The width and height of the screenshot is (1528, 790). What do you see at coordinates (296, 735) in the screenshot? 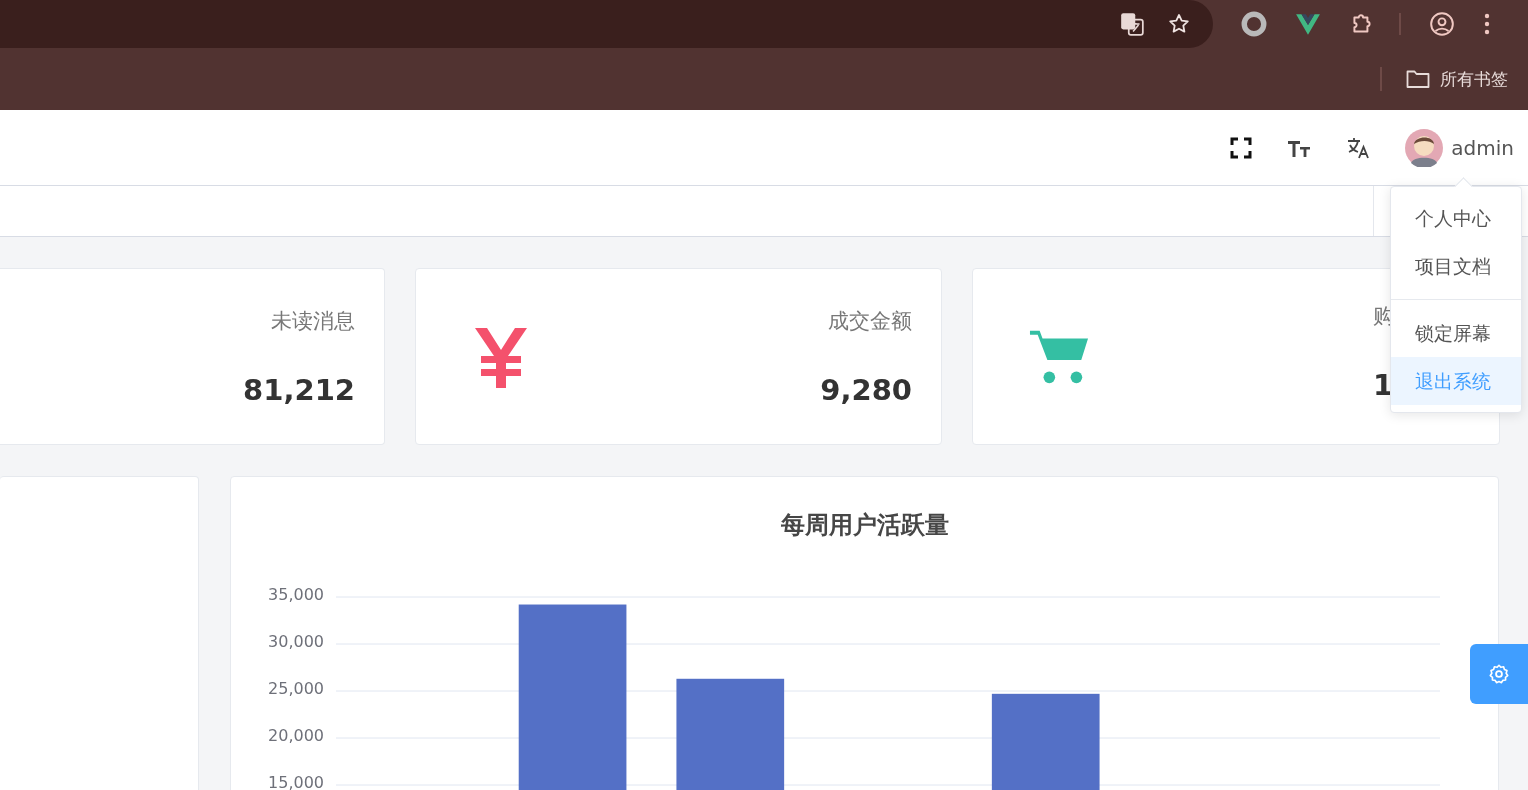
I see `axis-label: 20,000` at bounding box center [296, 735].